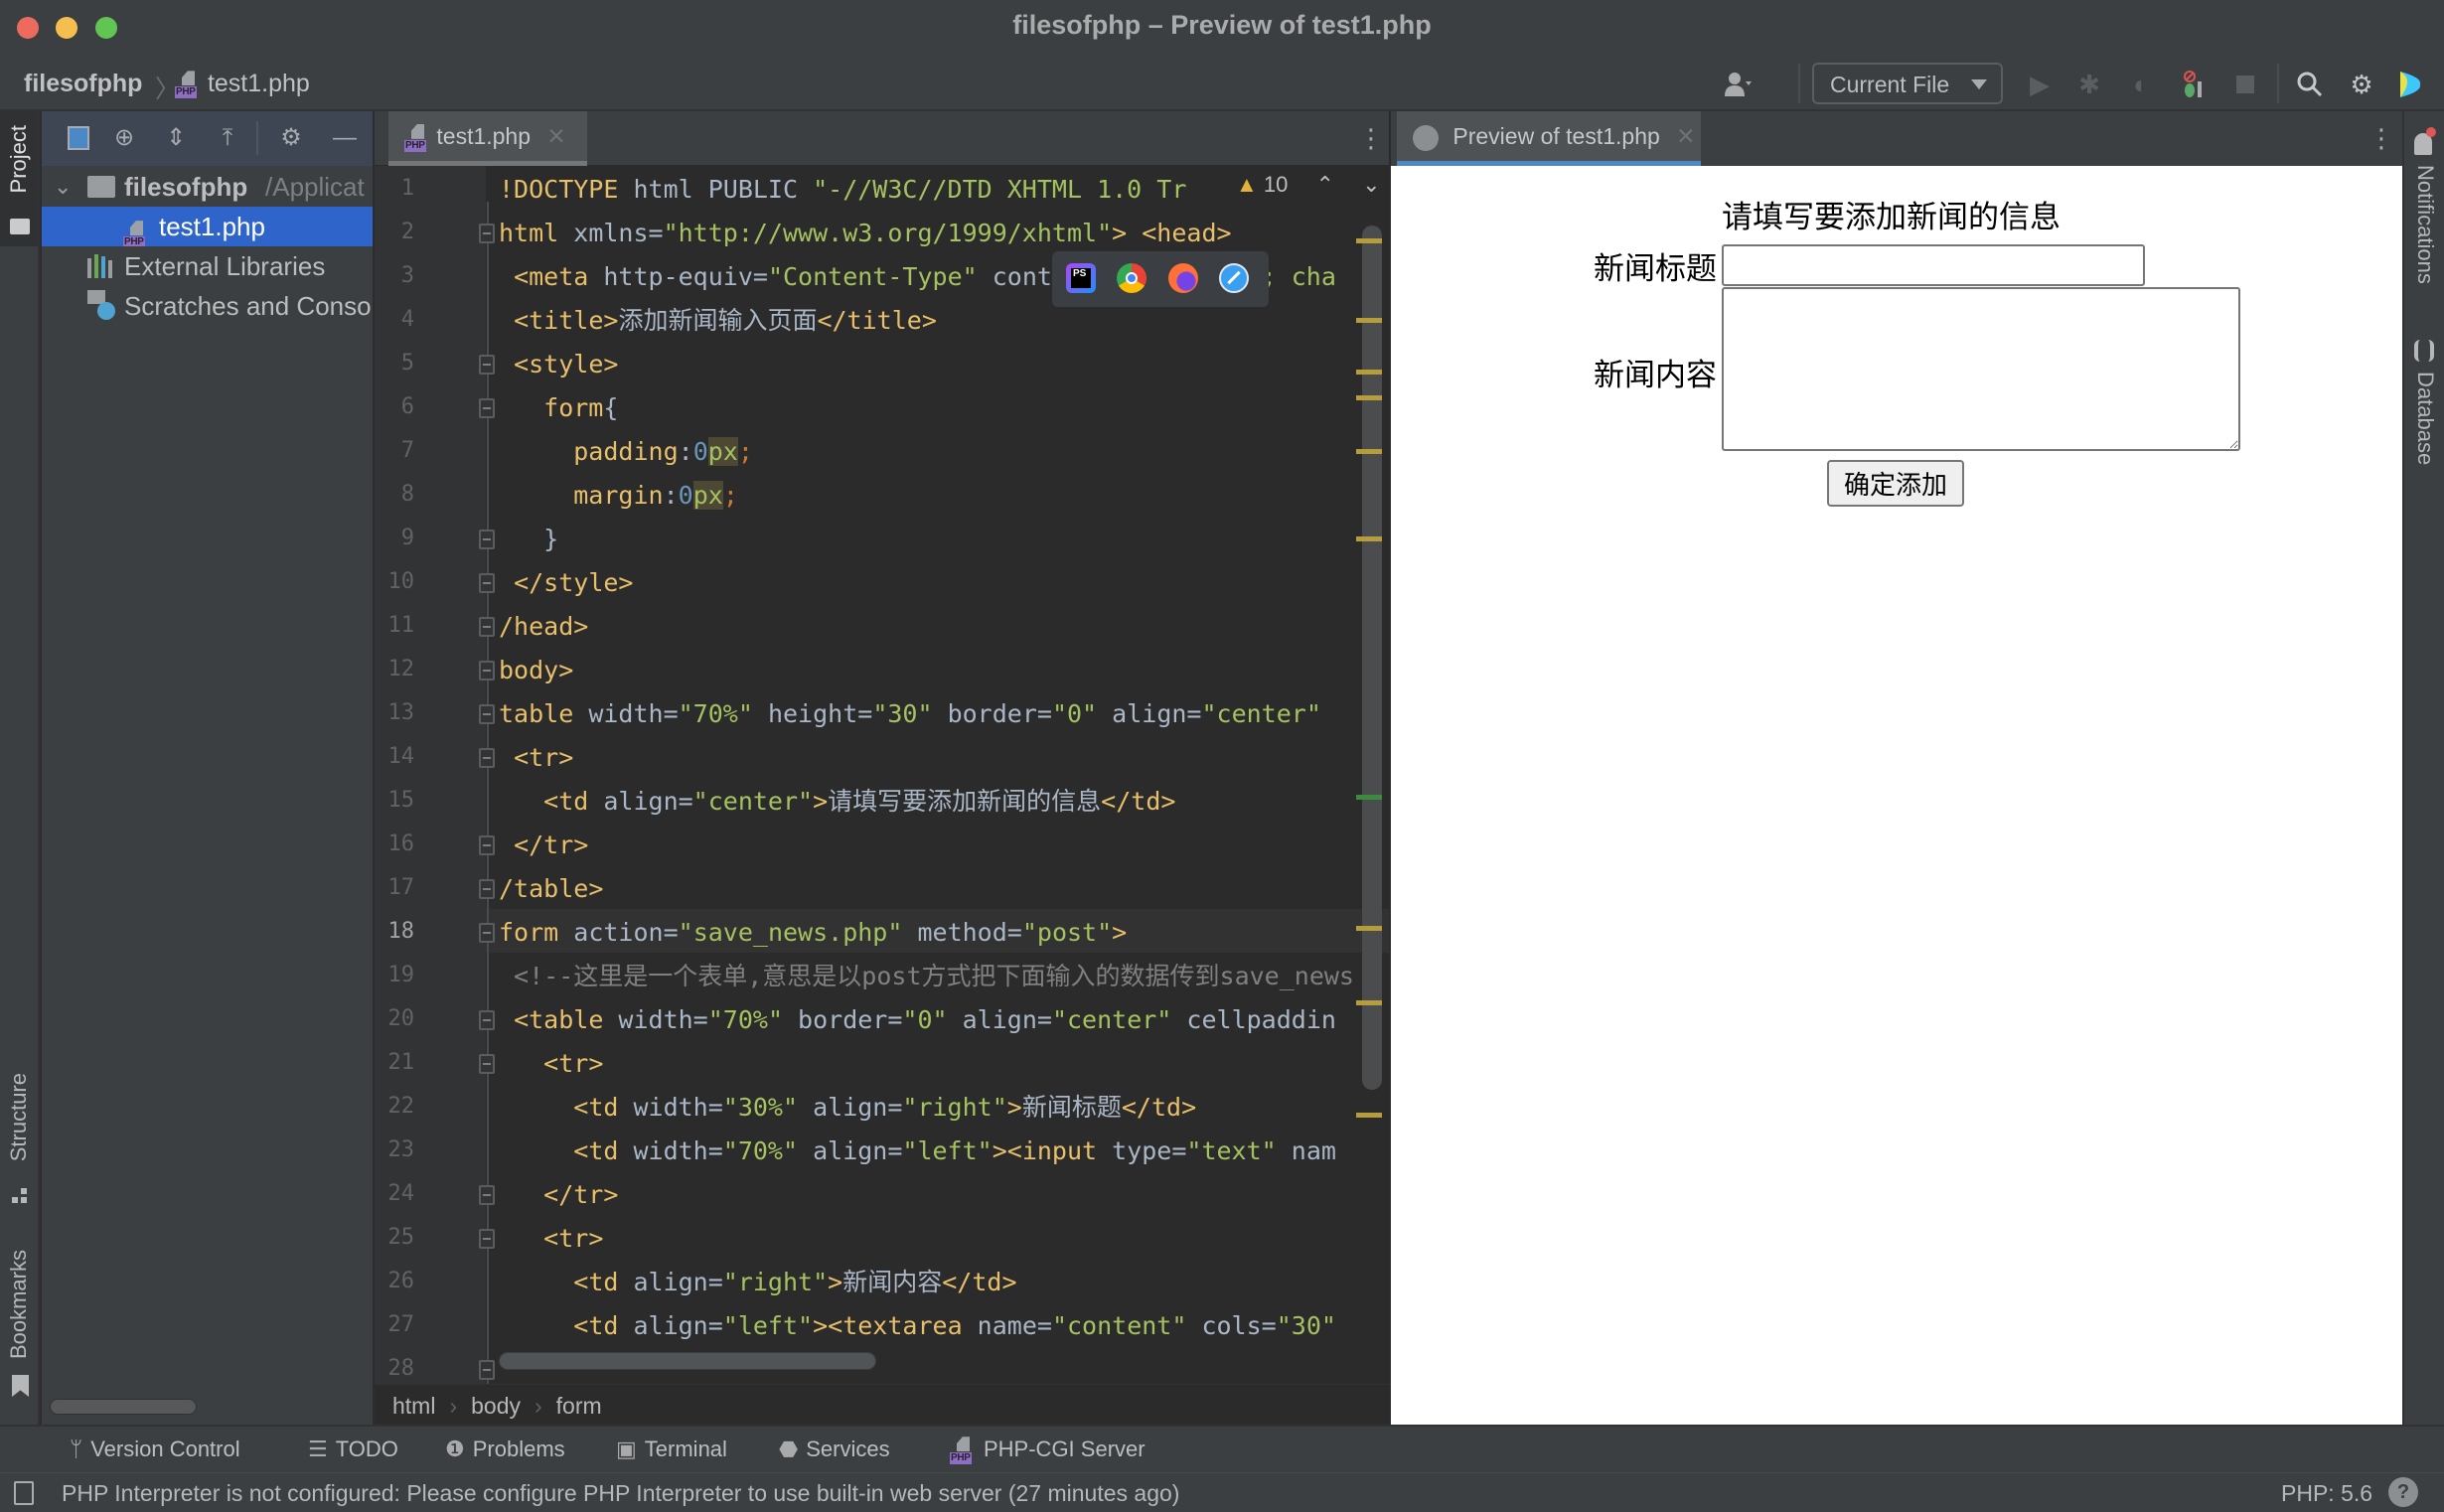 The width and height of the screenshot is (2444, 1512). What do you see at coordinates (395, 275) in the screenshot?
I see `line-number: 3` at bounding box center [395, 275].